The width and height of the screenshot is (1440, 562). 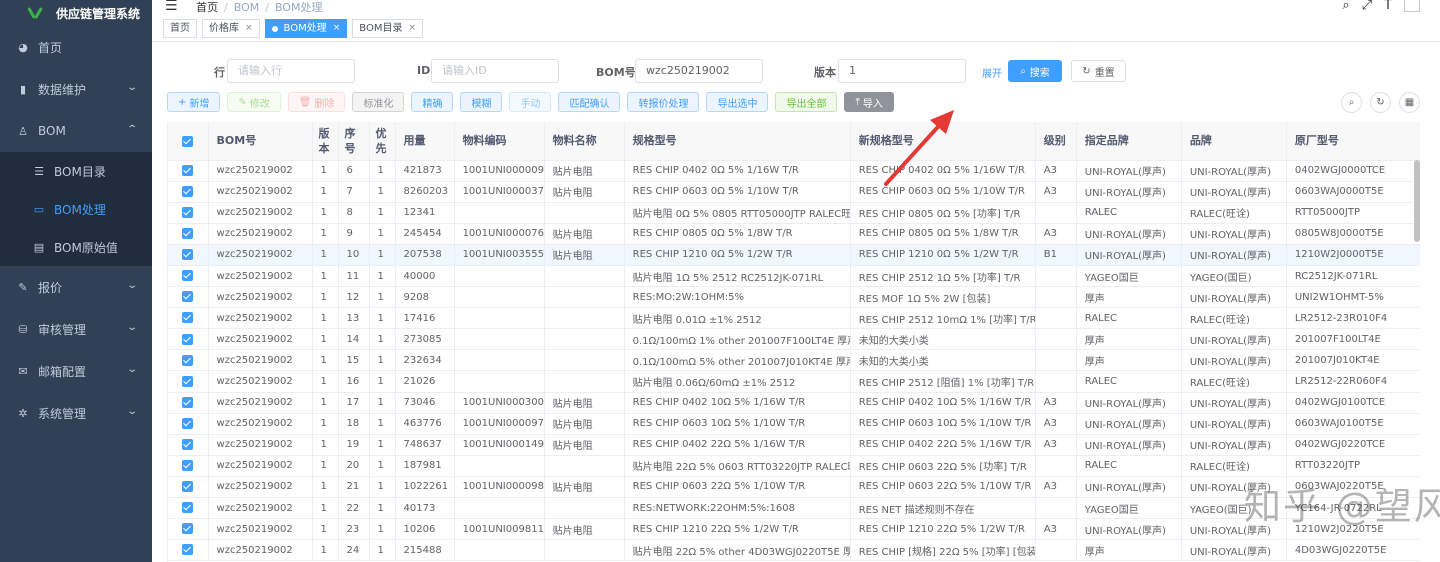 What do you see at coordinates (737, 102) in the screenshot?
I see `export-selected-button: 导出选中` at bounding box center [737, 102].